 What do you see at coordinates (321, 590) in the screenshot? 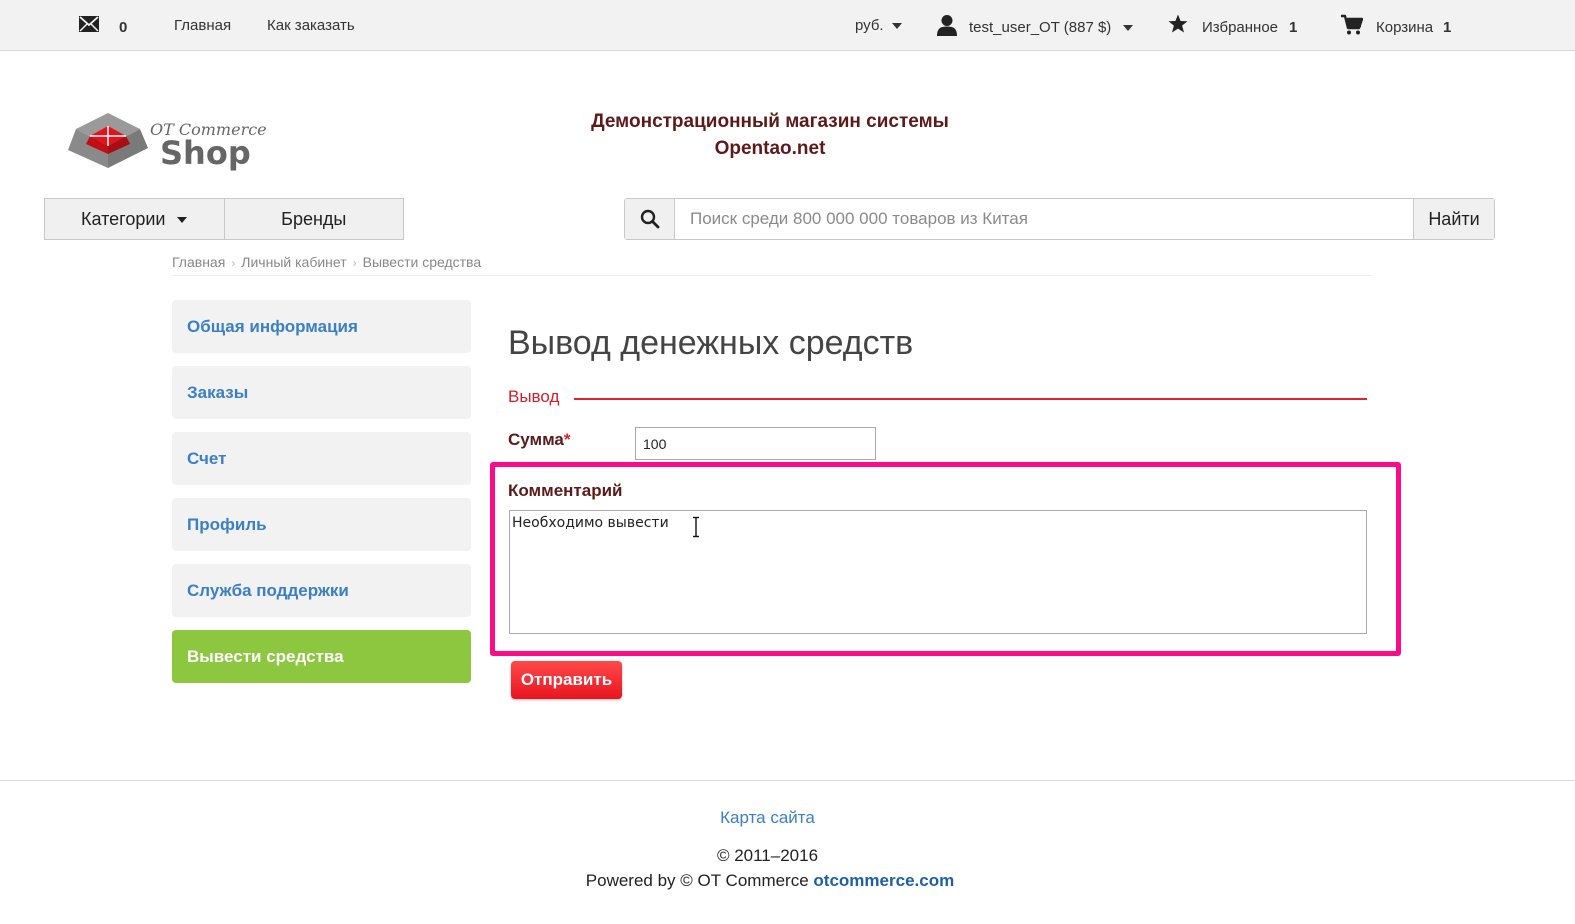
I see `sidebar-item-support: Служба поддержки` at bounding box center [321, 590].